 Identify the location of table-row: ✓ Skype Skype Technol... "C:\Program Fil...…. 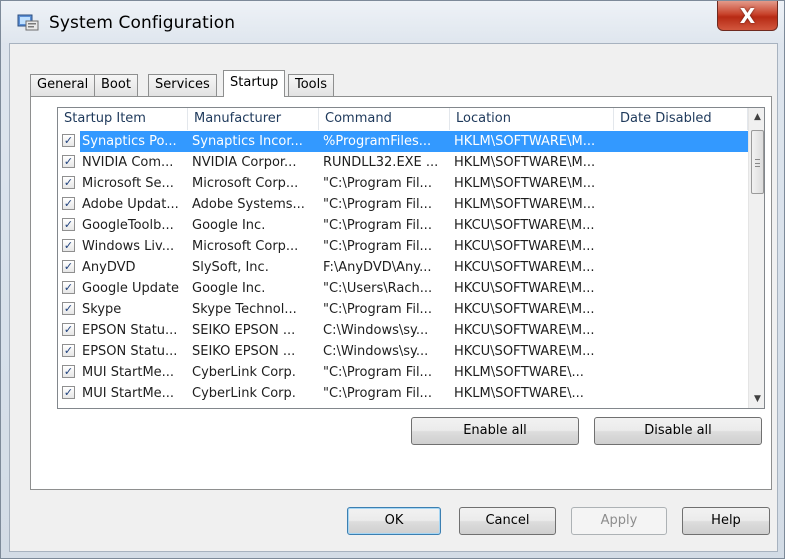
(403, 309).